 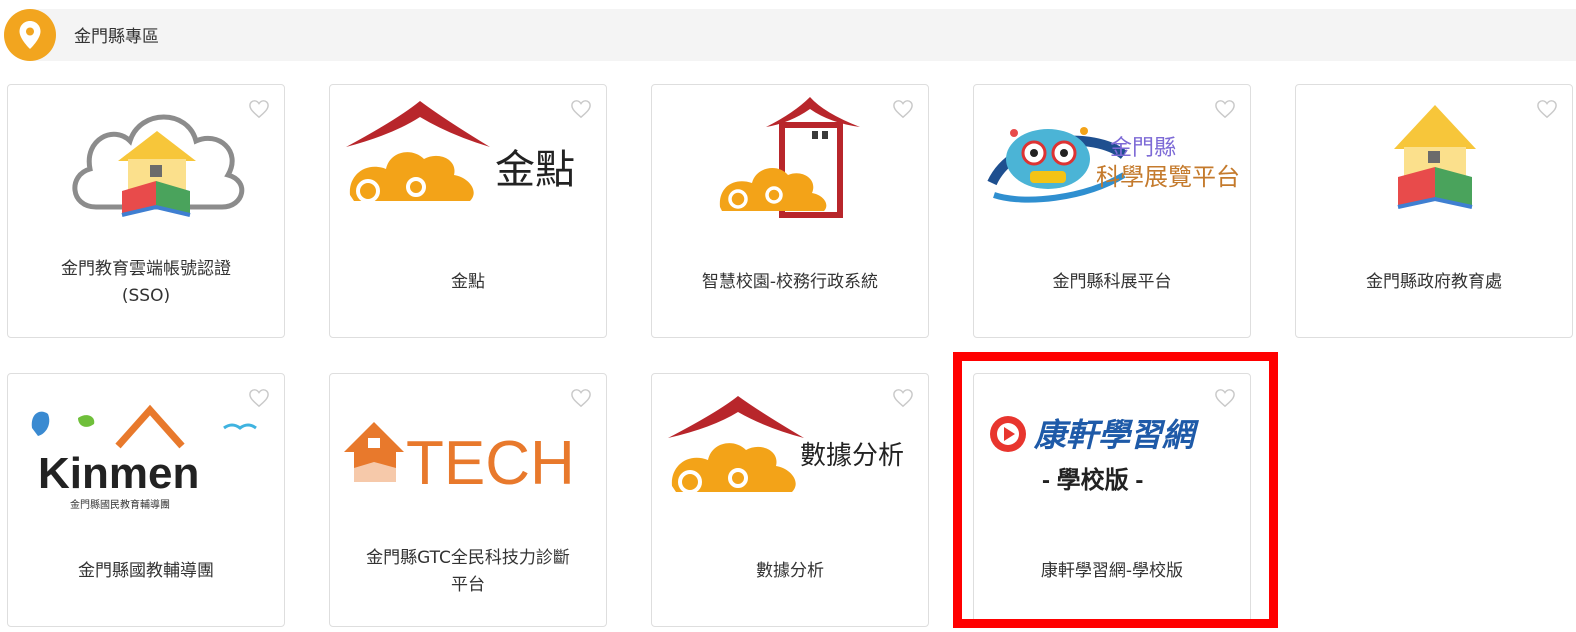 What do you see at coordinates (790, 571) in the screenshot?
I see `card-label: 數據分析` at bounding box center [790, 571].